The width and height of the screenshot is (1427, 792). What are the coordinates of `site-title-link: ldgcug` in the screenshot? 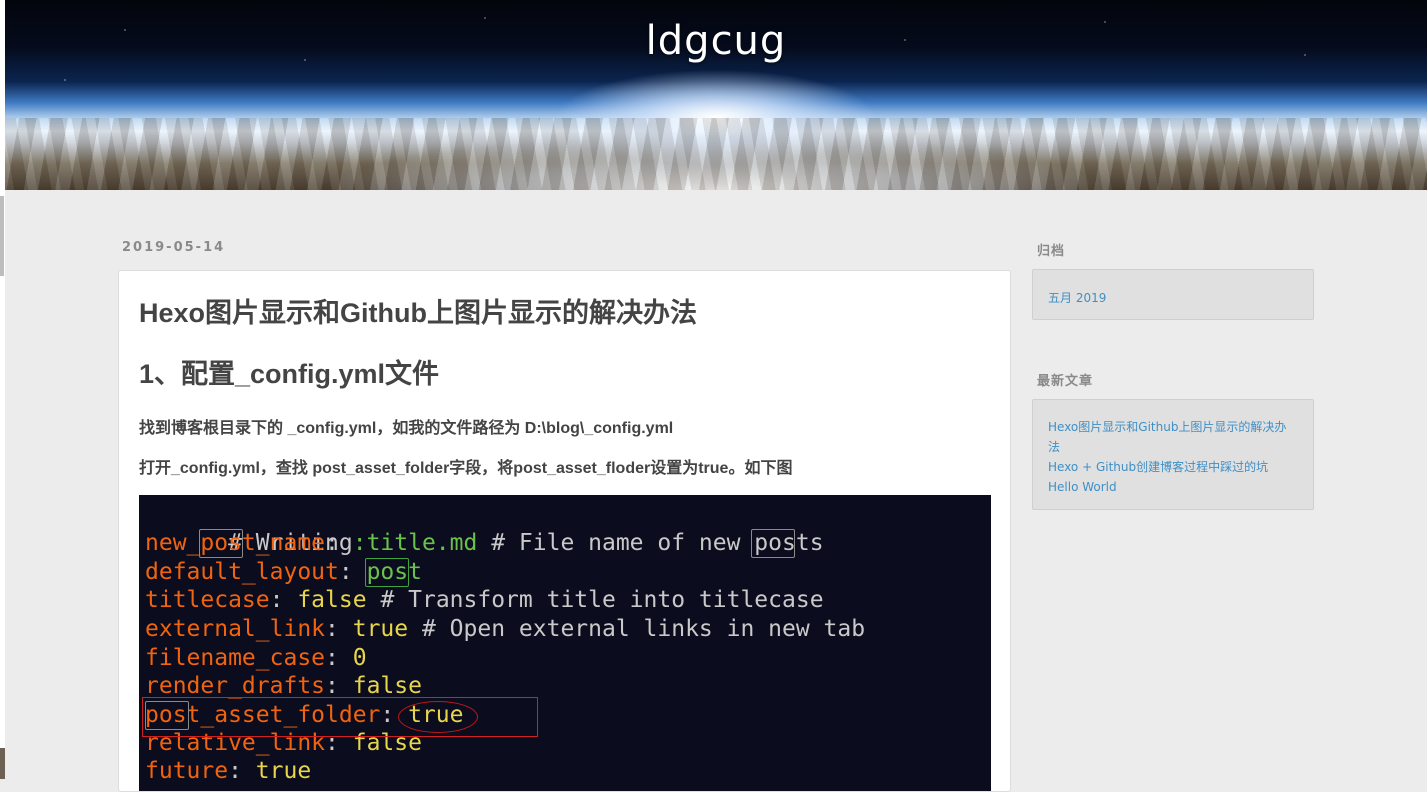 It's located at (716, 41).